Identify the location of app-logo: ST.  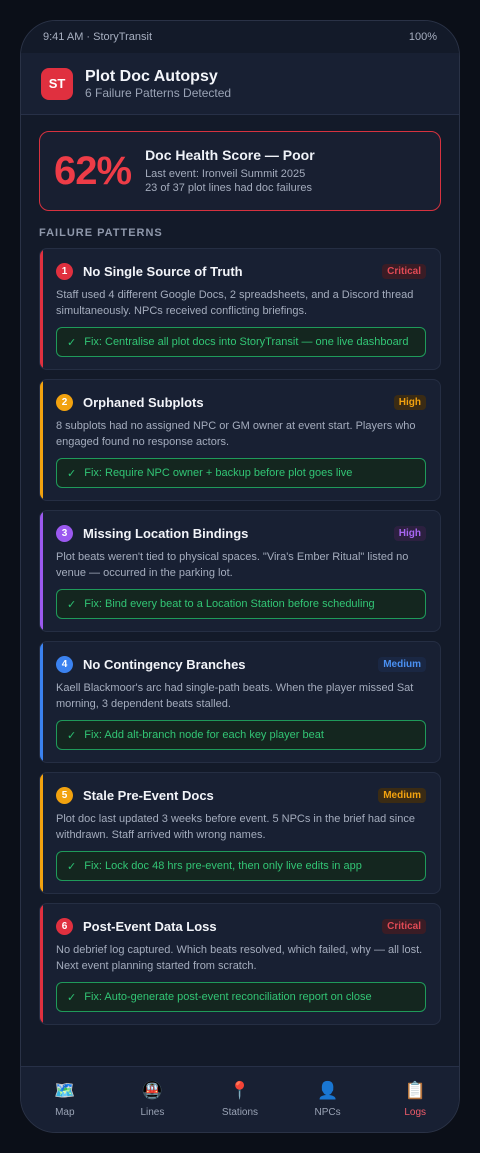
(57, 83).